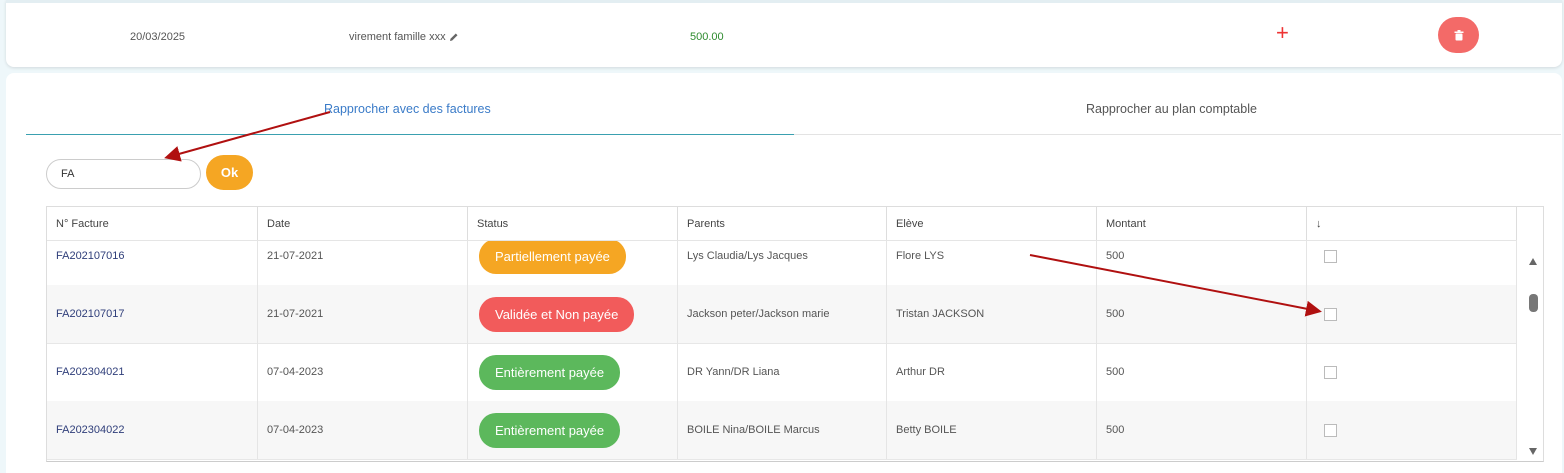  I want to click on table-scrollbar, so click(1533, 350).